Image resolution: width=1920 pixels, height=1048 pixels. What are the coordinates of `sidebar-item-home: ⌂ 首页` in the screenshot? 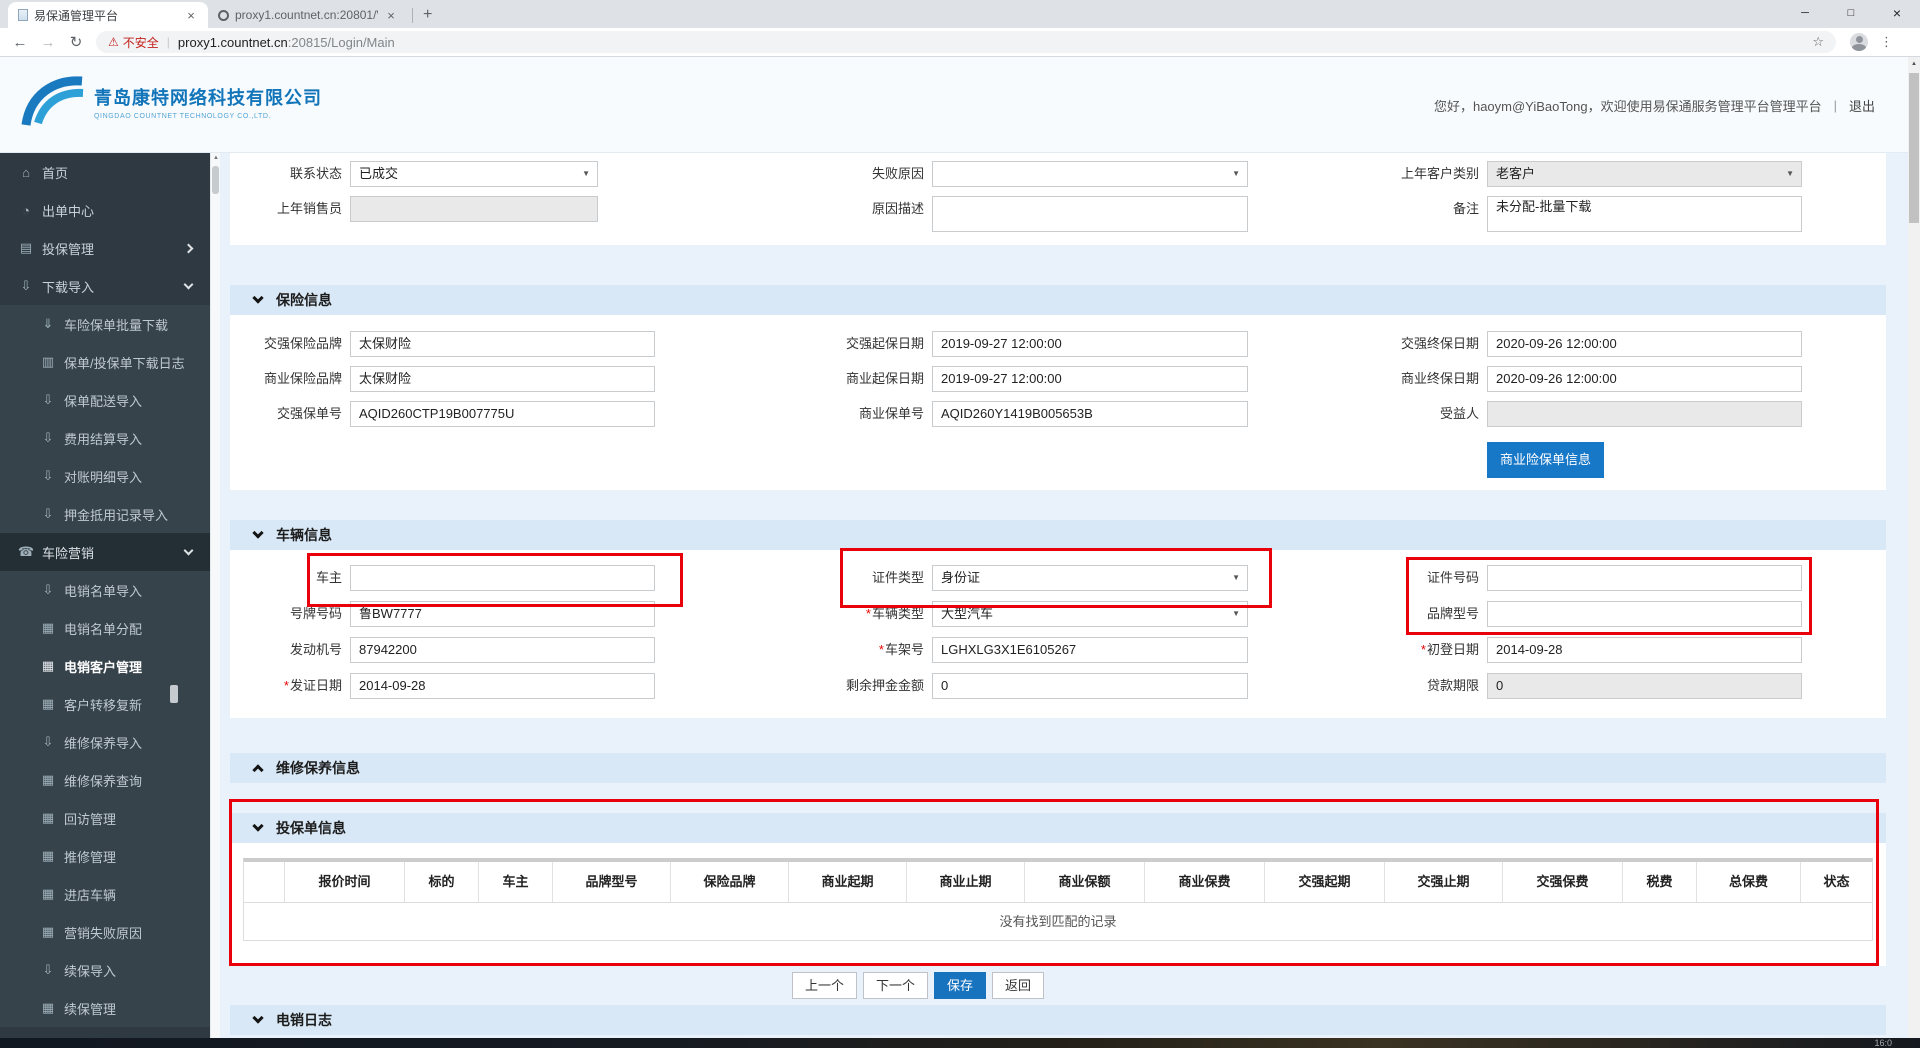 It's located at (105, 172).